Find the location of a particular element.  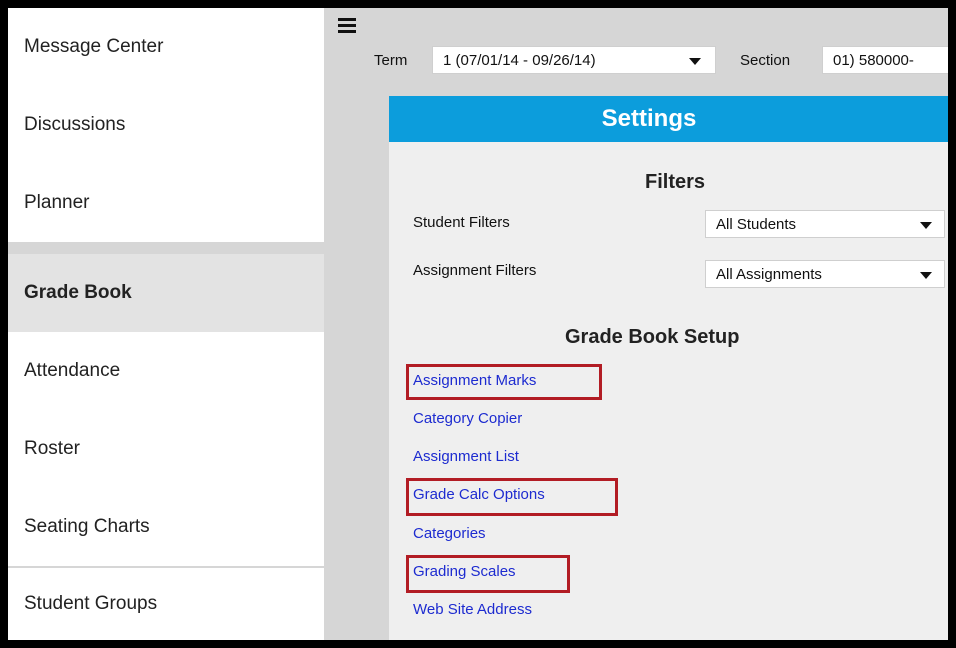

section-select: 01) 580000- is located at coordinates (885, 60).